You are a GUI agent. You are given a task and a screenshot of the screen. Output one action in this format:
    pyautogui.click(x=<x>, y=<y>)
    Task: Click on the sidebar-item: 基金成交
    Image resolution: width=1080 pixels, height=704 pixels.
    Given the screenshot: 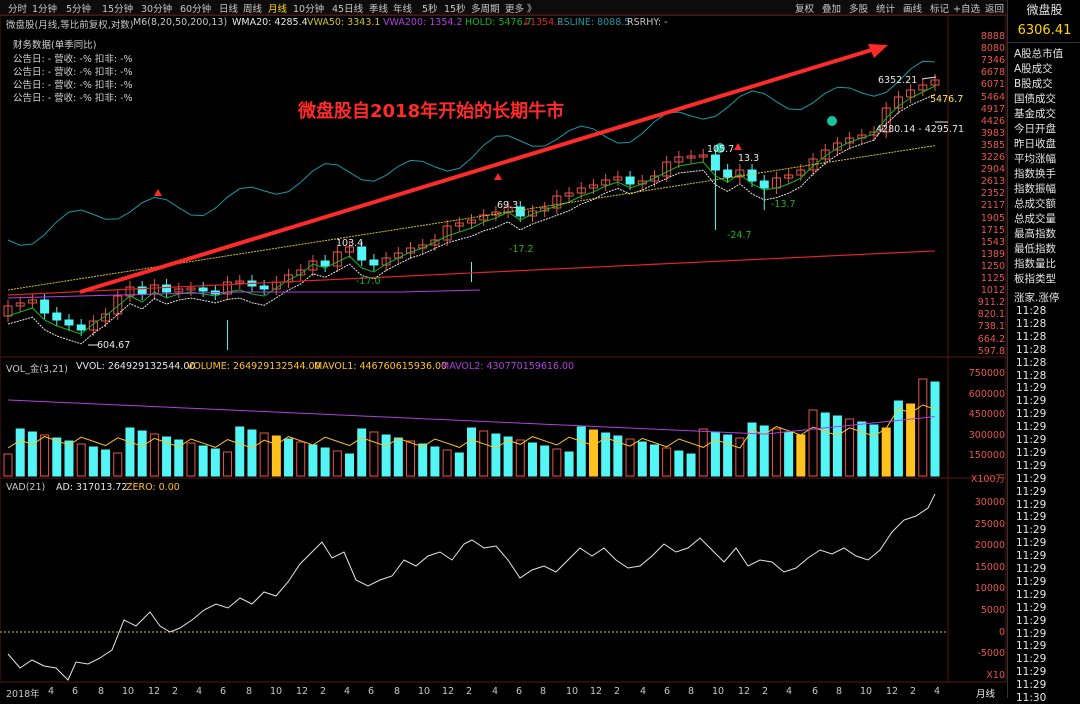 What is the action you would take?
    pyautogui.click(x=1035, y=114)
    